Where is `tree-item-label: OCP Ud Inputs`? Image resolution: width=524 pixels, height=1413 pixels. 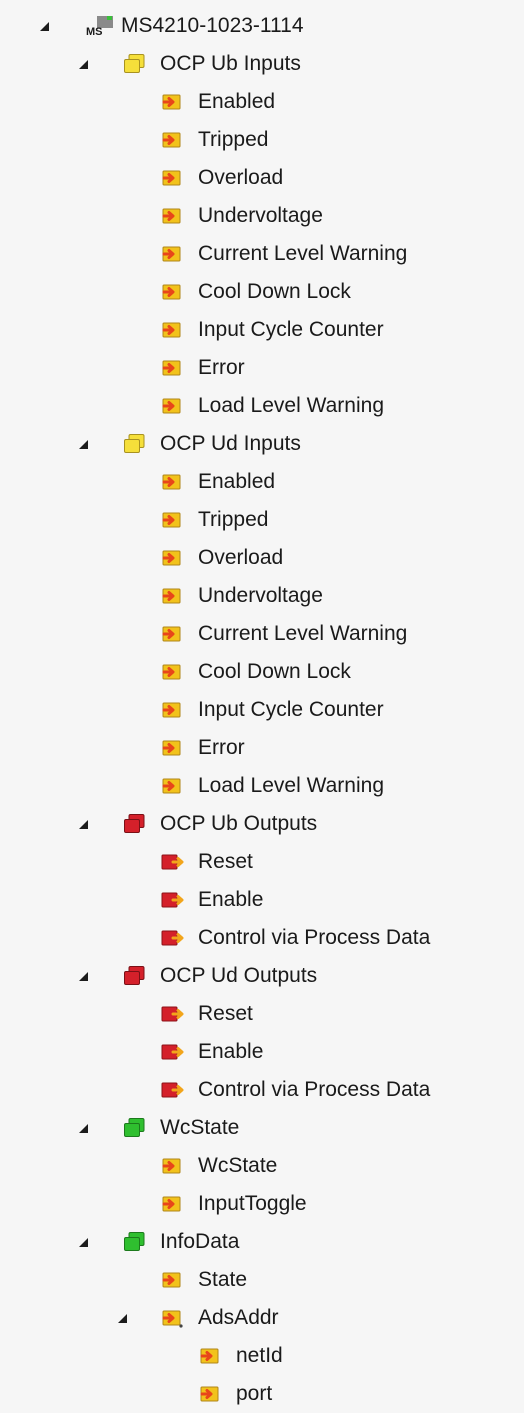
tree-item-label: OCP Ud Inputs is located at coordinates (230, 443).